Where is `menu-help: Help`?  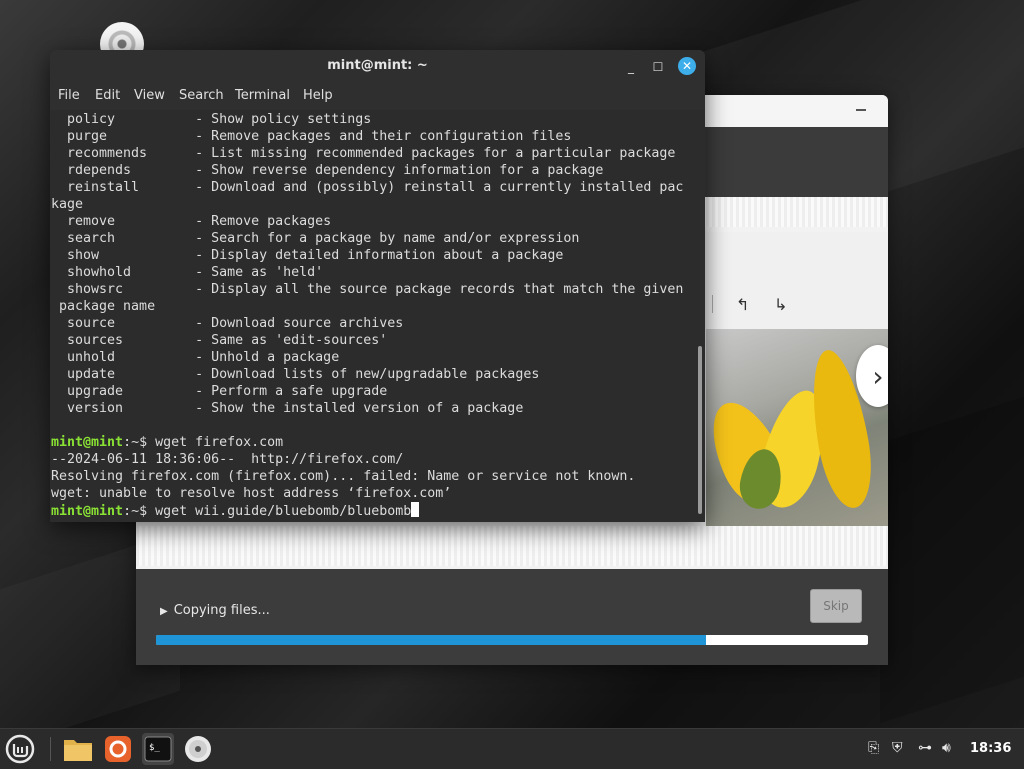
menu-help: Help is located at coordinates (318, 95).